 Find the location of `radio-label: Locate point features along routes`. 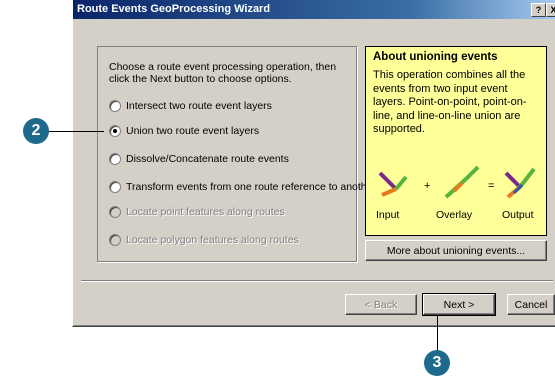

radio-label: Locate point features along routes is located at coordinates (205, 212).